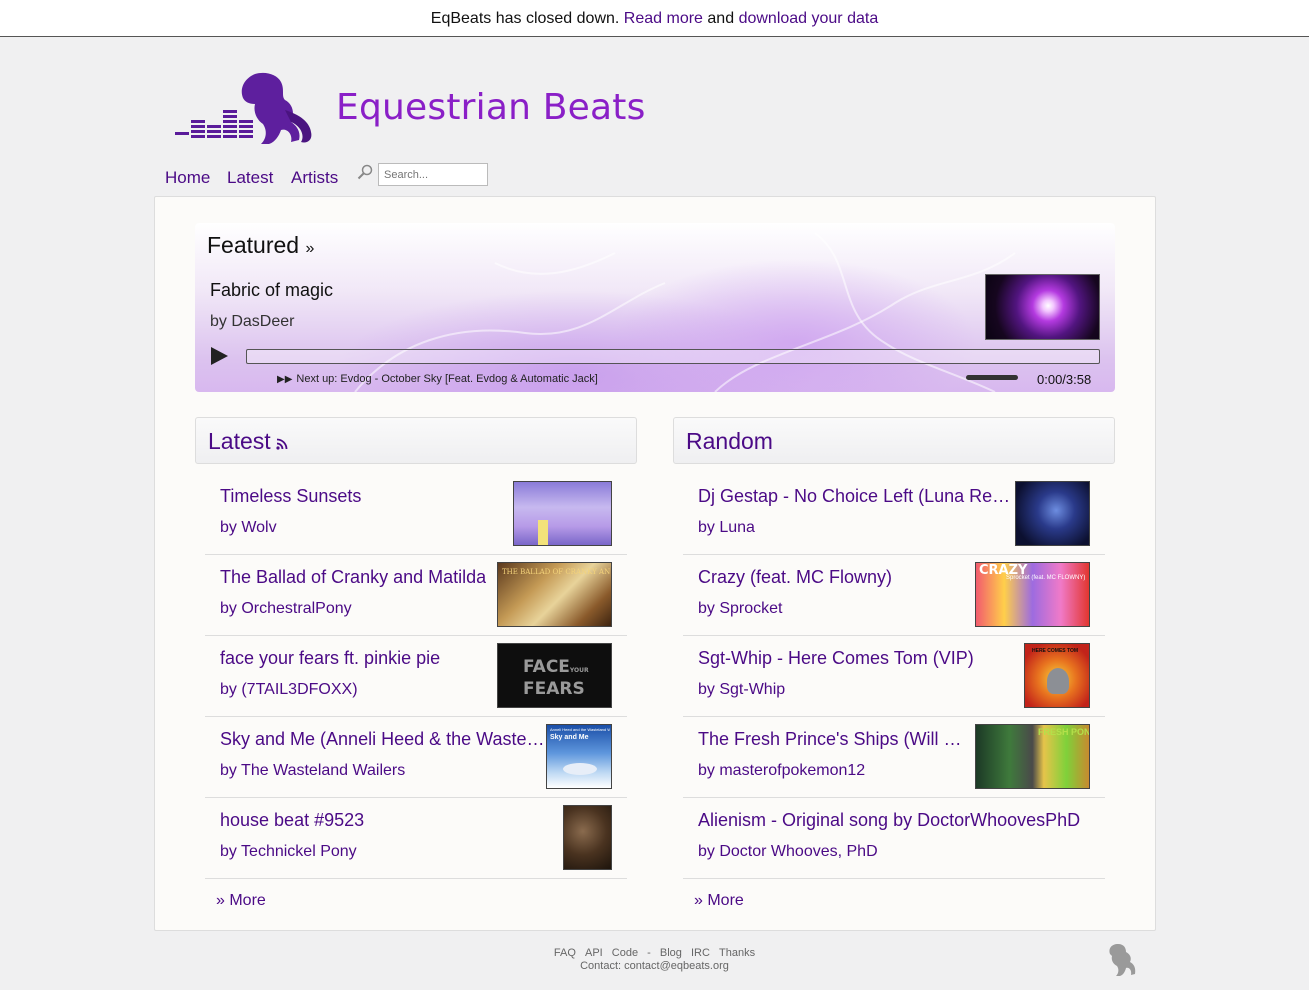  What do you see at coordinates (187, 178) in the screenshot?
I see `nav-home-link: Home` at bounding box center [187, 178].